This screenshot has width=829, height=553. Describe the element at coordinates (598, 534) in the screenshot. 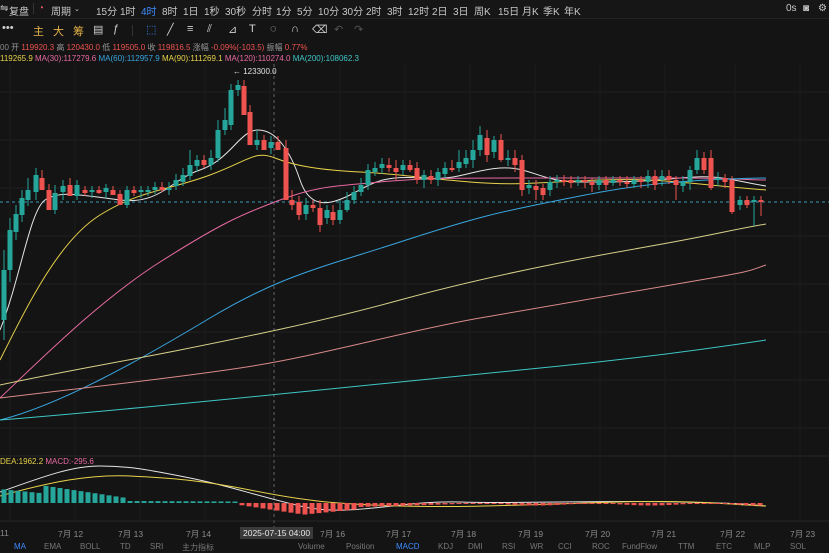

I see `x-tick-8: 7月 20` at that location.